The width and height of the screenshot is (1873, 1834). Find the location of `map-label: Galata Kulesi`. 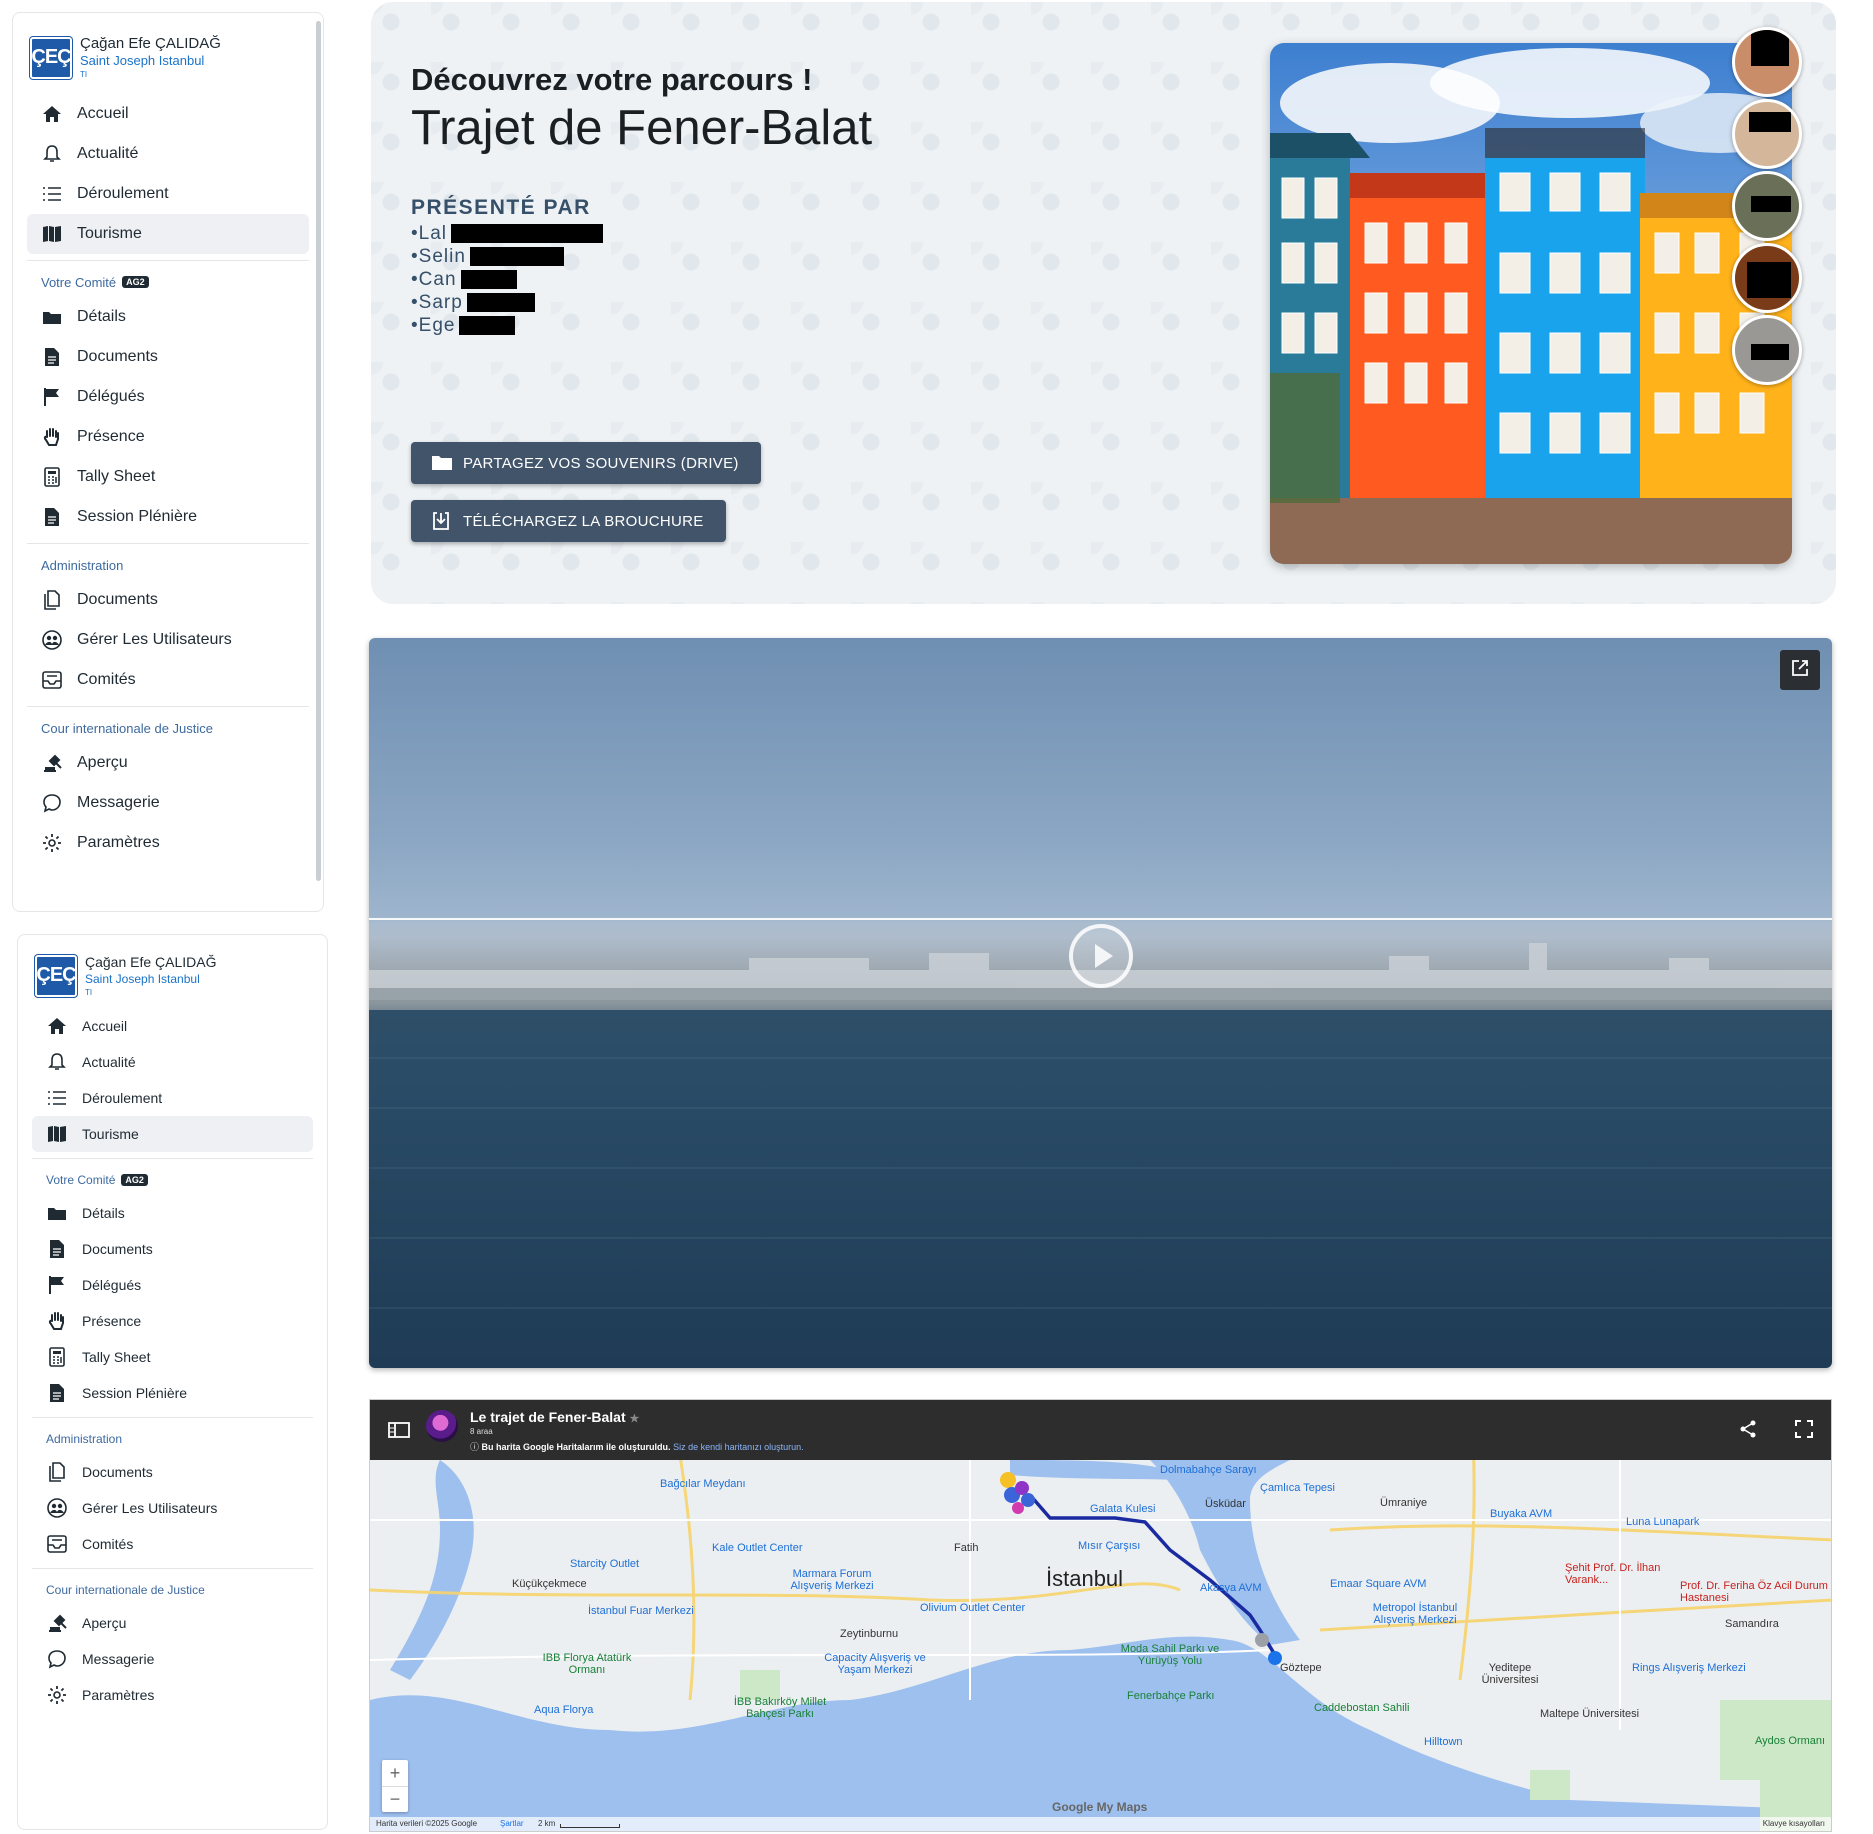

map-label: Galata Kulesi is located at coordinates (1122, 1509).